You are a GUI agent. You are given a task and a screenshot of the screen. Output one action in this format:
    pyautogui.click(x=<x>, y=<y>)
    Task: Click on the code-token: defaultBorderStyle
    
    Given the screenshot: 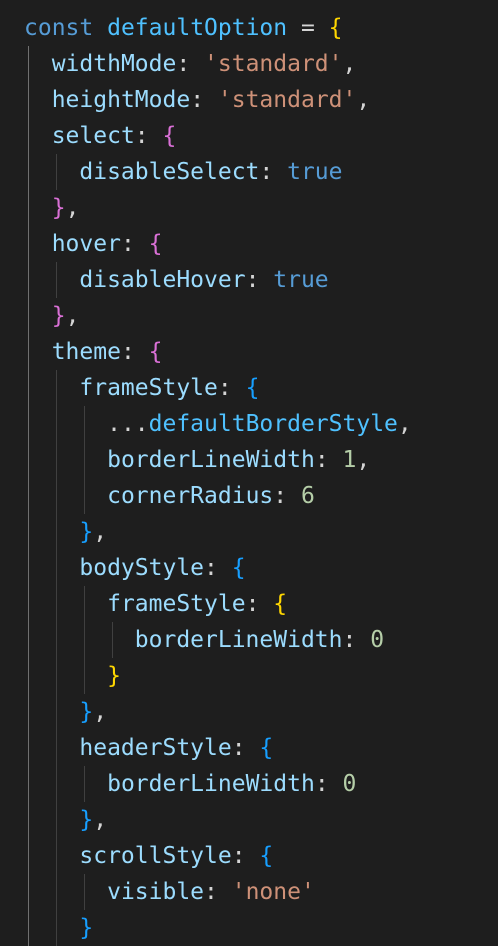 What is the action you would take?
    pyautogui.click(x=273, y=424)
    